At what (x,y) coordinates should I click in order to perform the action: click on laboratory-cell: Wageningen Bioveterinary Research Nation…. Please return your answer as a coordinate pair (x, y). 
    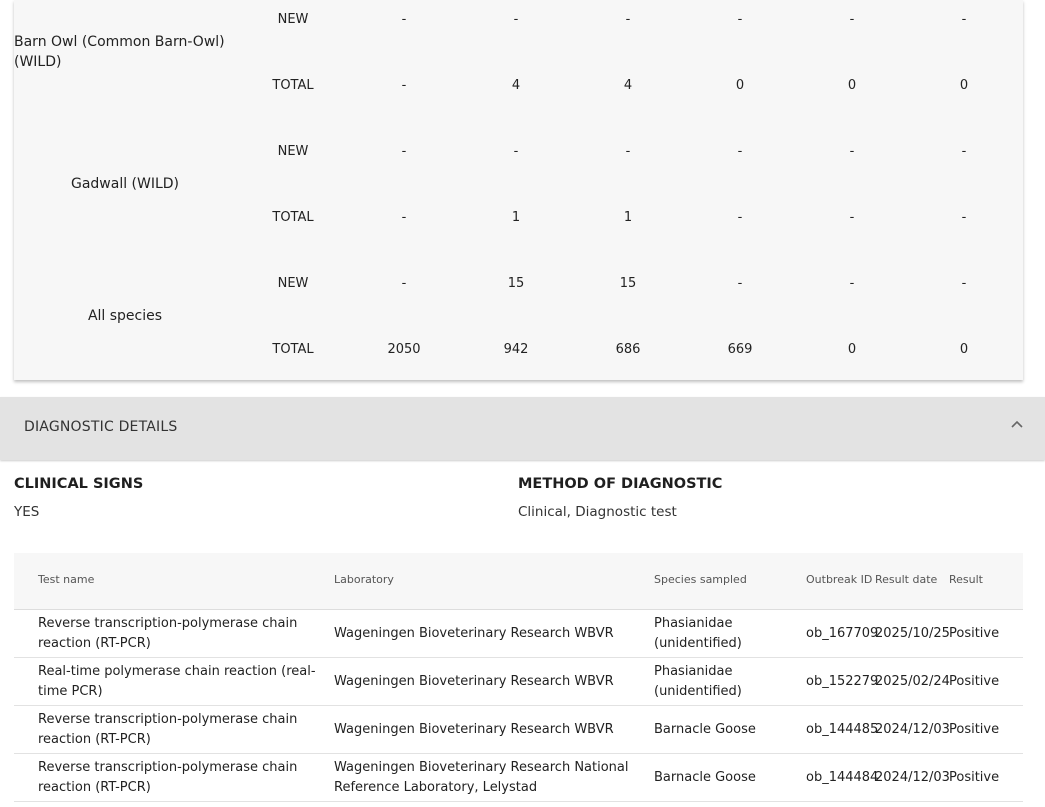
    Looking at the image, I should click on (481, 777).